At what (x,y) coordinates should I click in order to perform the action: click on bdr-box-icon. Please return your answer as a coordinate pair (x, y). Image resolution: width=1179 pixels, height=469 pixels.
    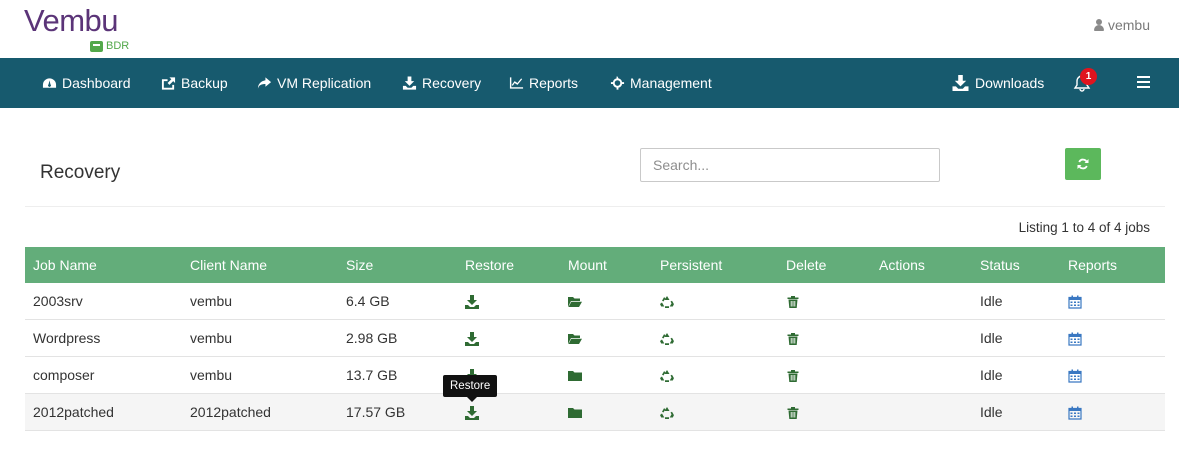
    Looking at the image, I should click on (96, 46).